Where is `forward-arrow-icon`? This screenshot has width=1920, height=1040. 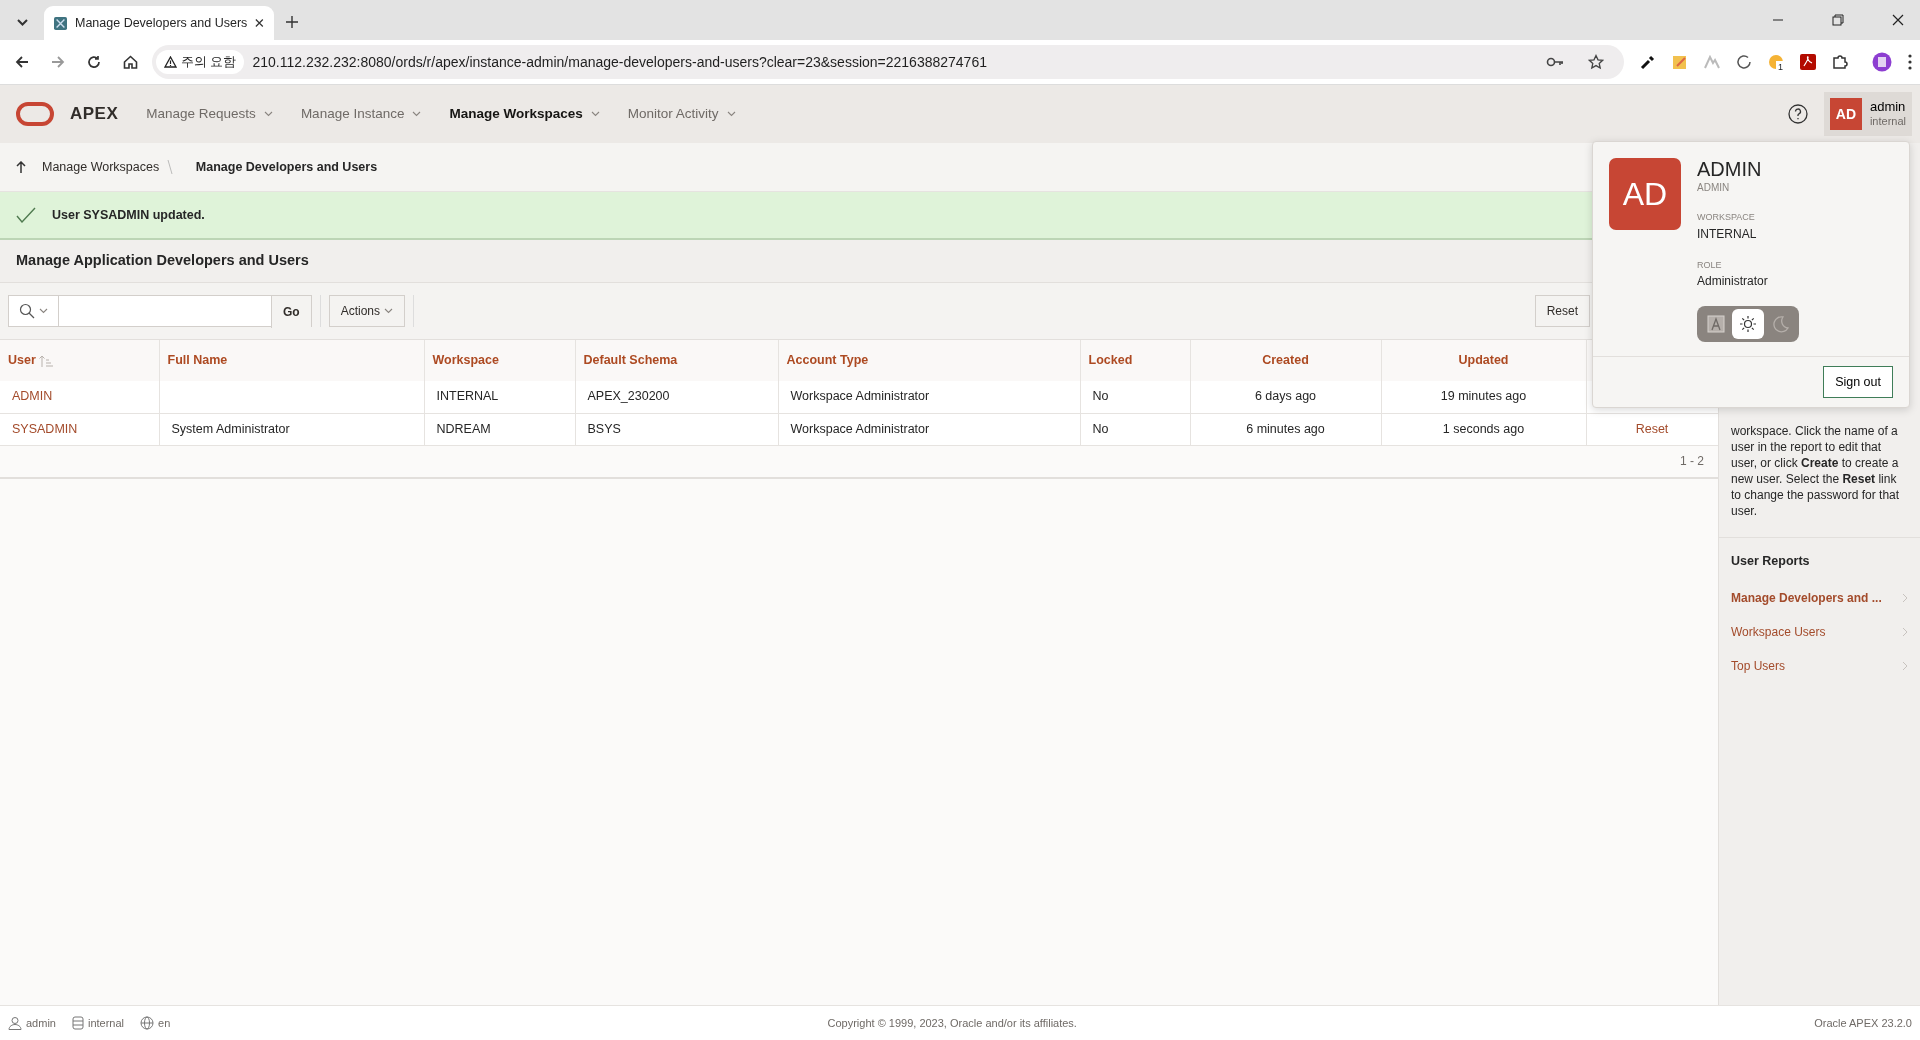 forward-arrow-icon is located at coordinates (58, 62).